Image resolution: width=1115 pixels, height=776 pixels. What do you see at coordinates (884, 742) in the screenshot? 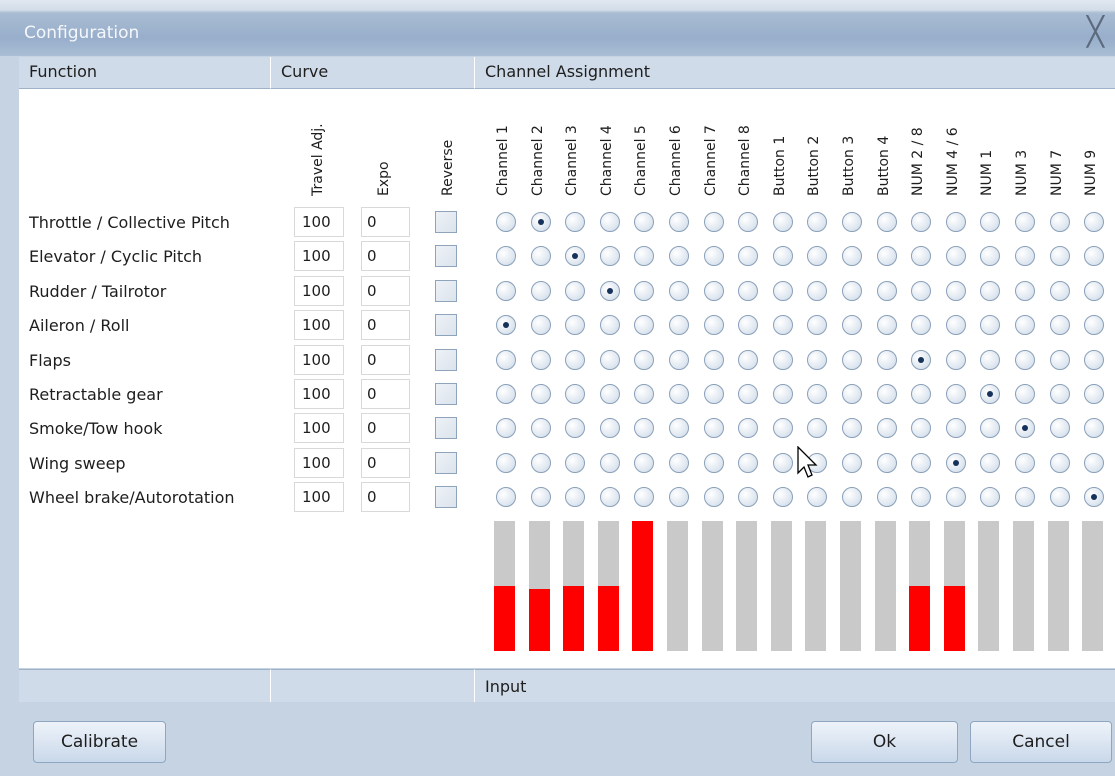
I see `ok-button: Ok` at bounding box center [884, 742].